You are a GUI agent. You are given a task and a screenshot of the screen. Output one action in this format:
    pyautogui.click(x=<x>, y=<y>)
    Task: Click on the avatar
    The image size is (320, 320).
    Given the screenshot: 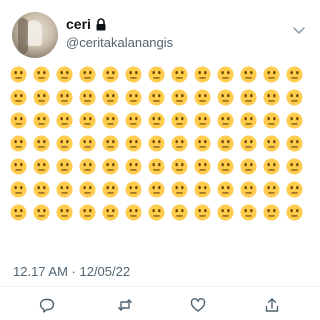 What is the action you would take?
    pyautogui.click(x=35, y=35)
    